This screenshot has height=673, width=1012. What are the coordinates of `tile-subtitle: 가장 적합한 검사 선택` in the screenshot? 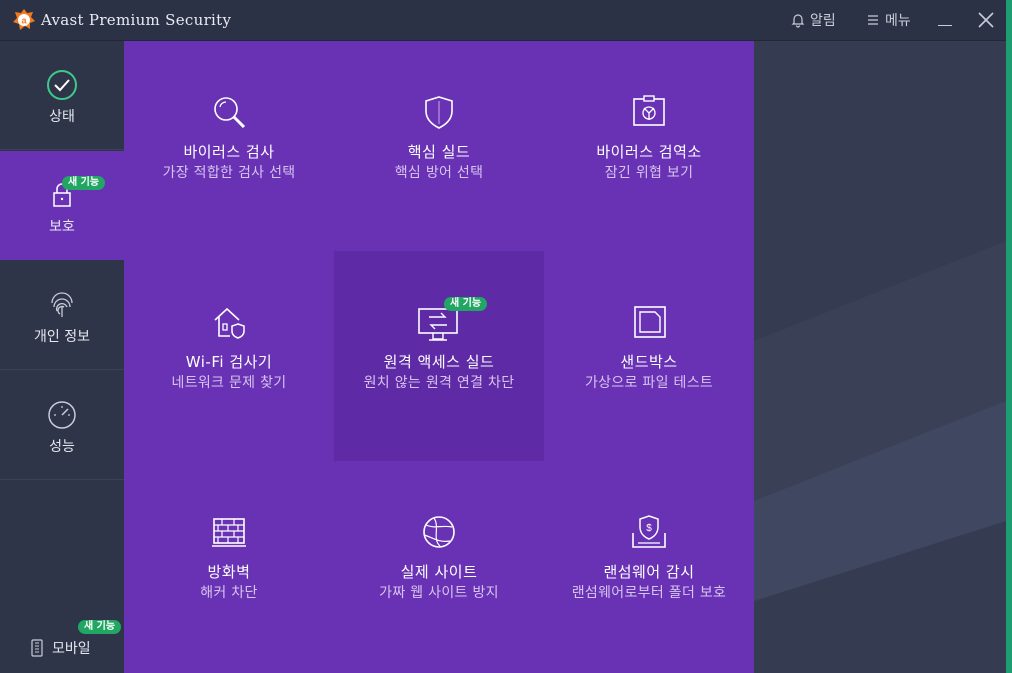 It's located at (229, 173).